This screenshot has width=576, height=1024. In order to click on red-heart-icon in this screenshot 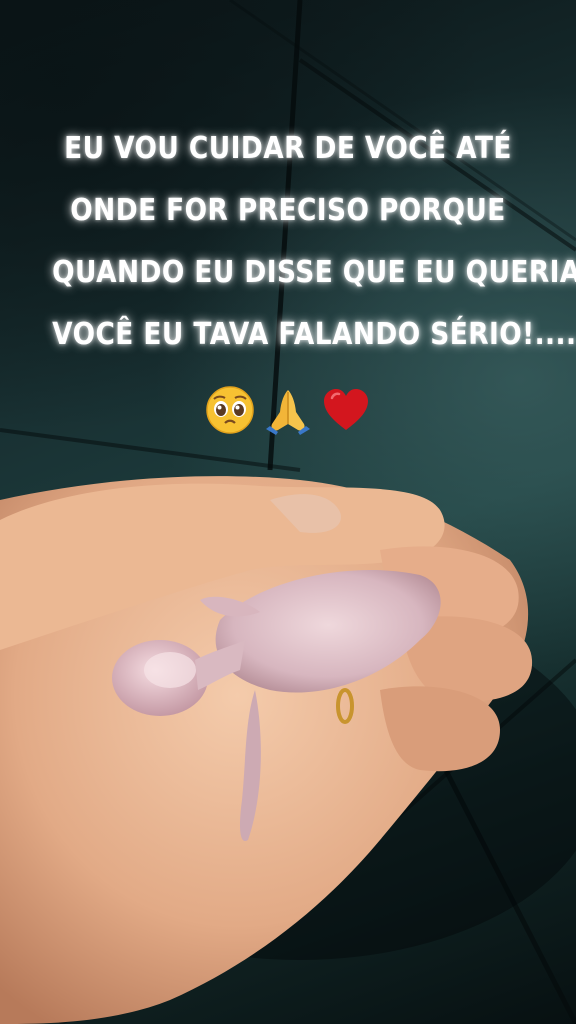, I will do `click(346, 409)`.